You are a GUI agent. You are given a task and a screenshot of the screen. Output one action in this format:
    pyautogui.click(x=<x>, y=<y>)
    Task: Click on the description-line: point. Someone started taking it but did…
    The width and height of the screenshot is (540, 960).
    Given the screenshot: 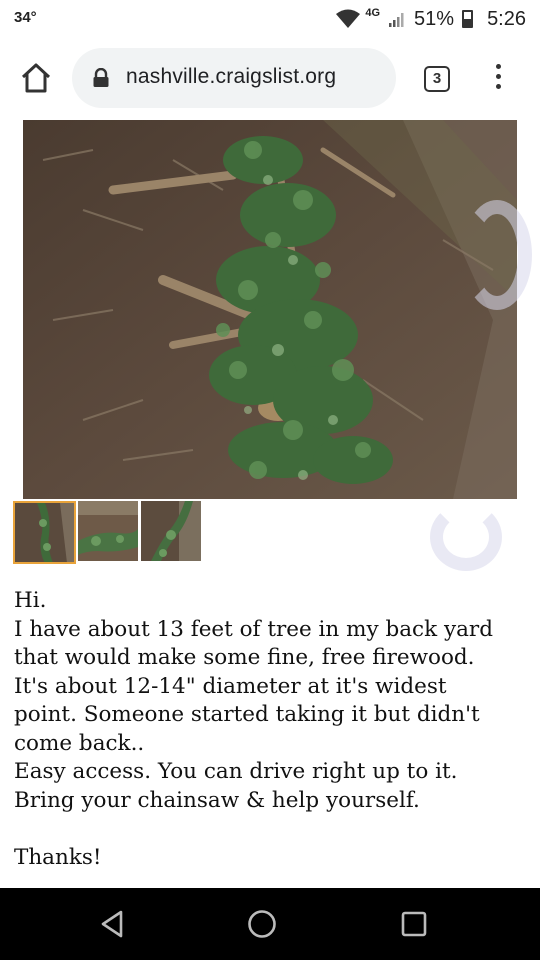 What is the action you would take?
    pyautogui.click(x=247, y=714)
    